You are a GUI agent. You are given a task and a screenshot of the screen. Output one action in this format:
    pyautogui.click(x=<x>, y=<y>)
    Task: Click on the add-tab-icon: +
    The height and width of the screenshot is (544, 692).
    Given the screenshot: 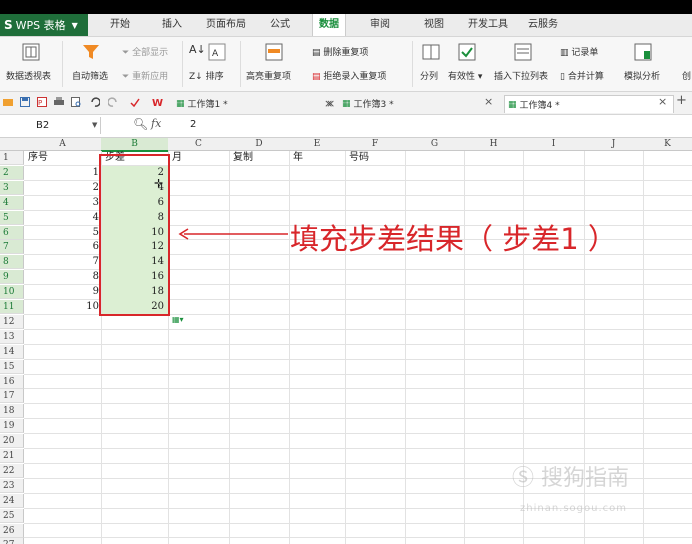 What is the action you would take?
    pyautogui.click(x=681, y=100)
    